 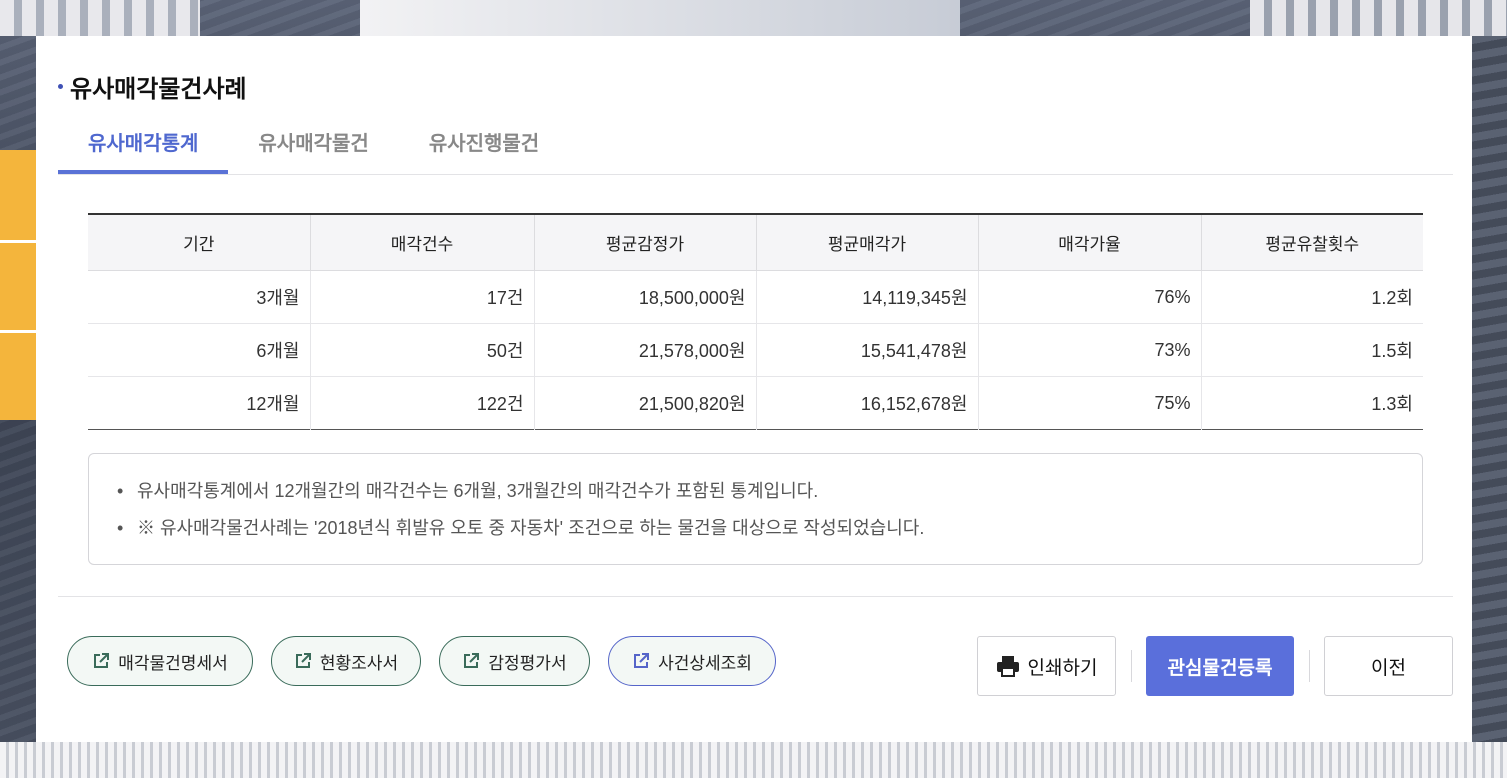 What do you see at coordinates (1489, 389) in the screenshot?
I see `siding-panel` at bounding box center [1489, 389].